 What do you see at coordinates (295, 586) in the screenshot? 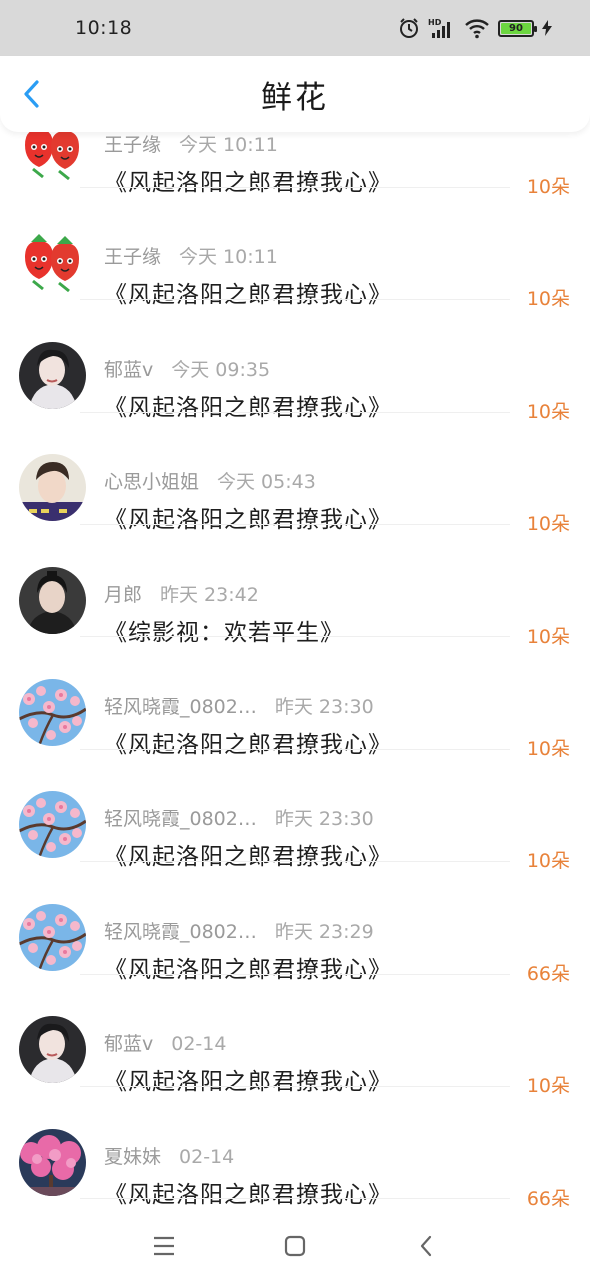
I see `list-item: 月郎 昨天 23:42 《综影视：欢若平生》 10朵` at bounding box center [295, 586].